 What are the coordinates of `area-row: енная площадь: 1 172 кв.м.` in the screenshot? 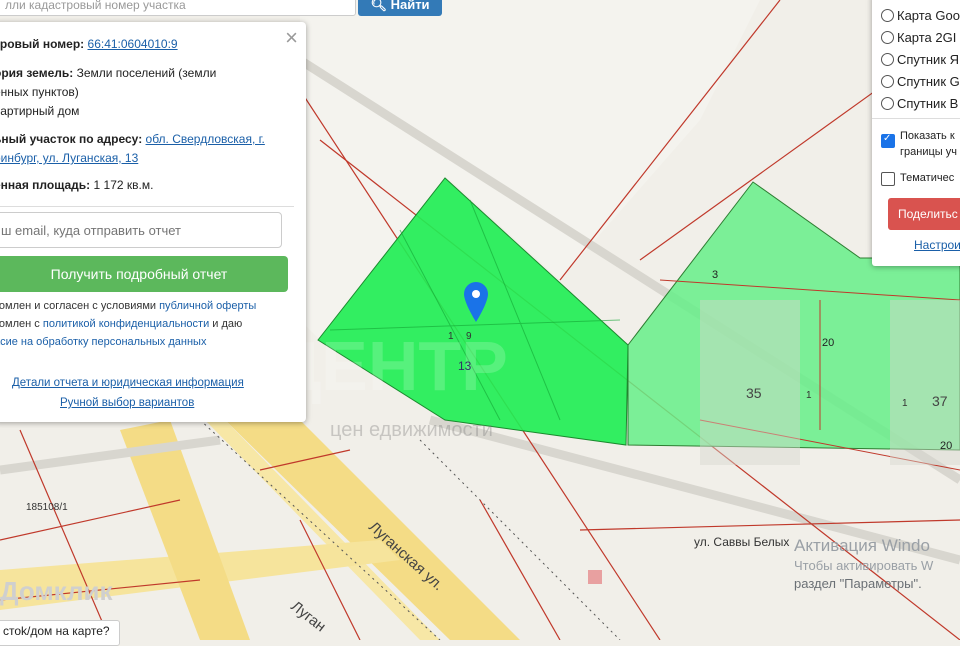 It's located at (144, 185).